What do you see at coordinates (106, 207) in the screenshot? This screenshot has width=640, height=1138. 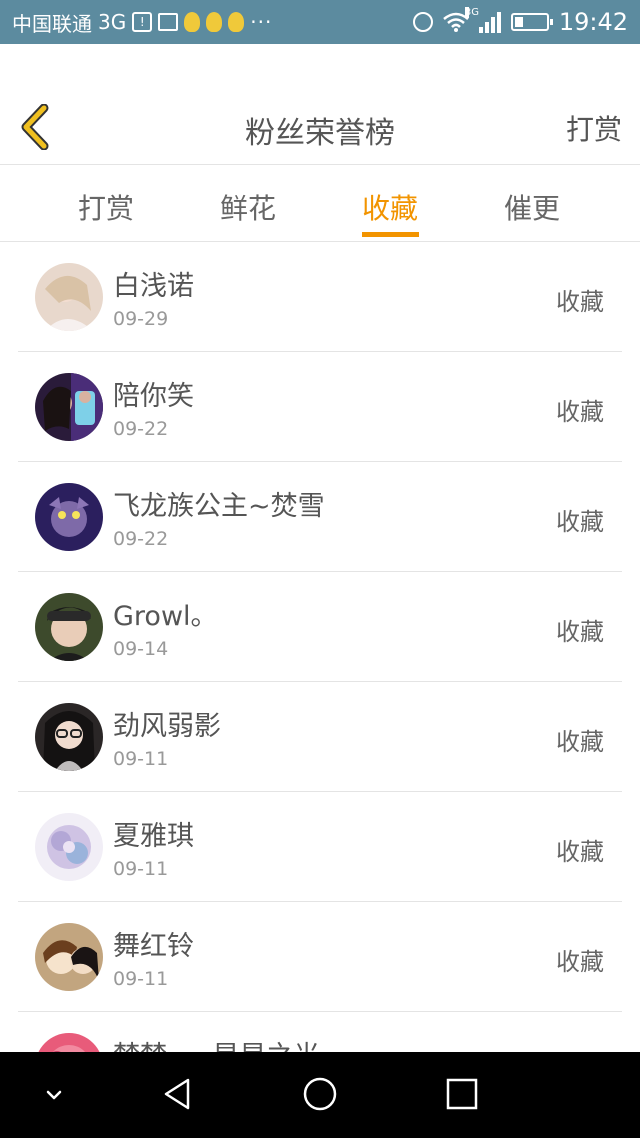 I see `tab-reward: 打赏` at bounding box center [106, 207].